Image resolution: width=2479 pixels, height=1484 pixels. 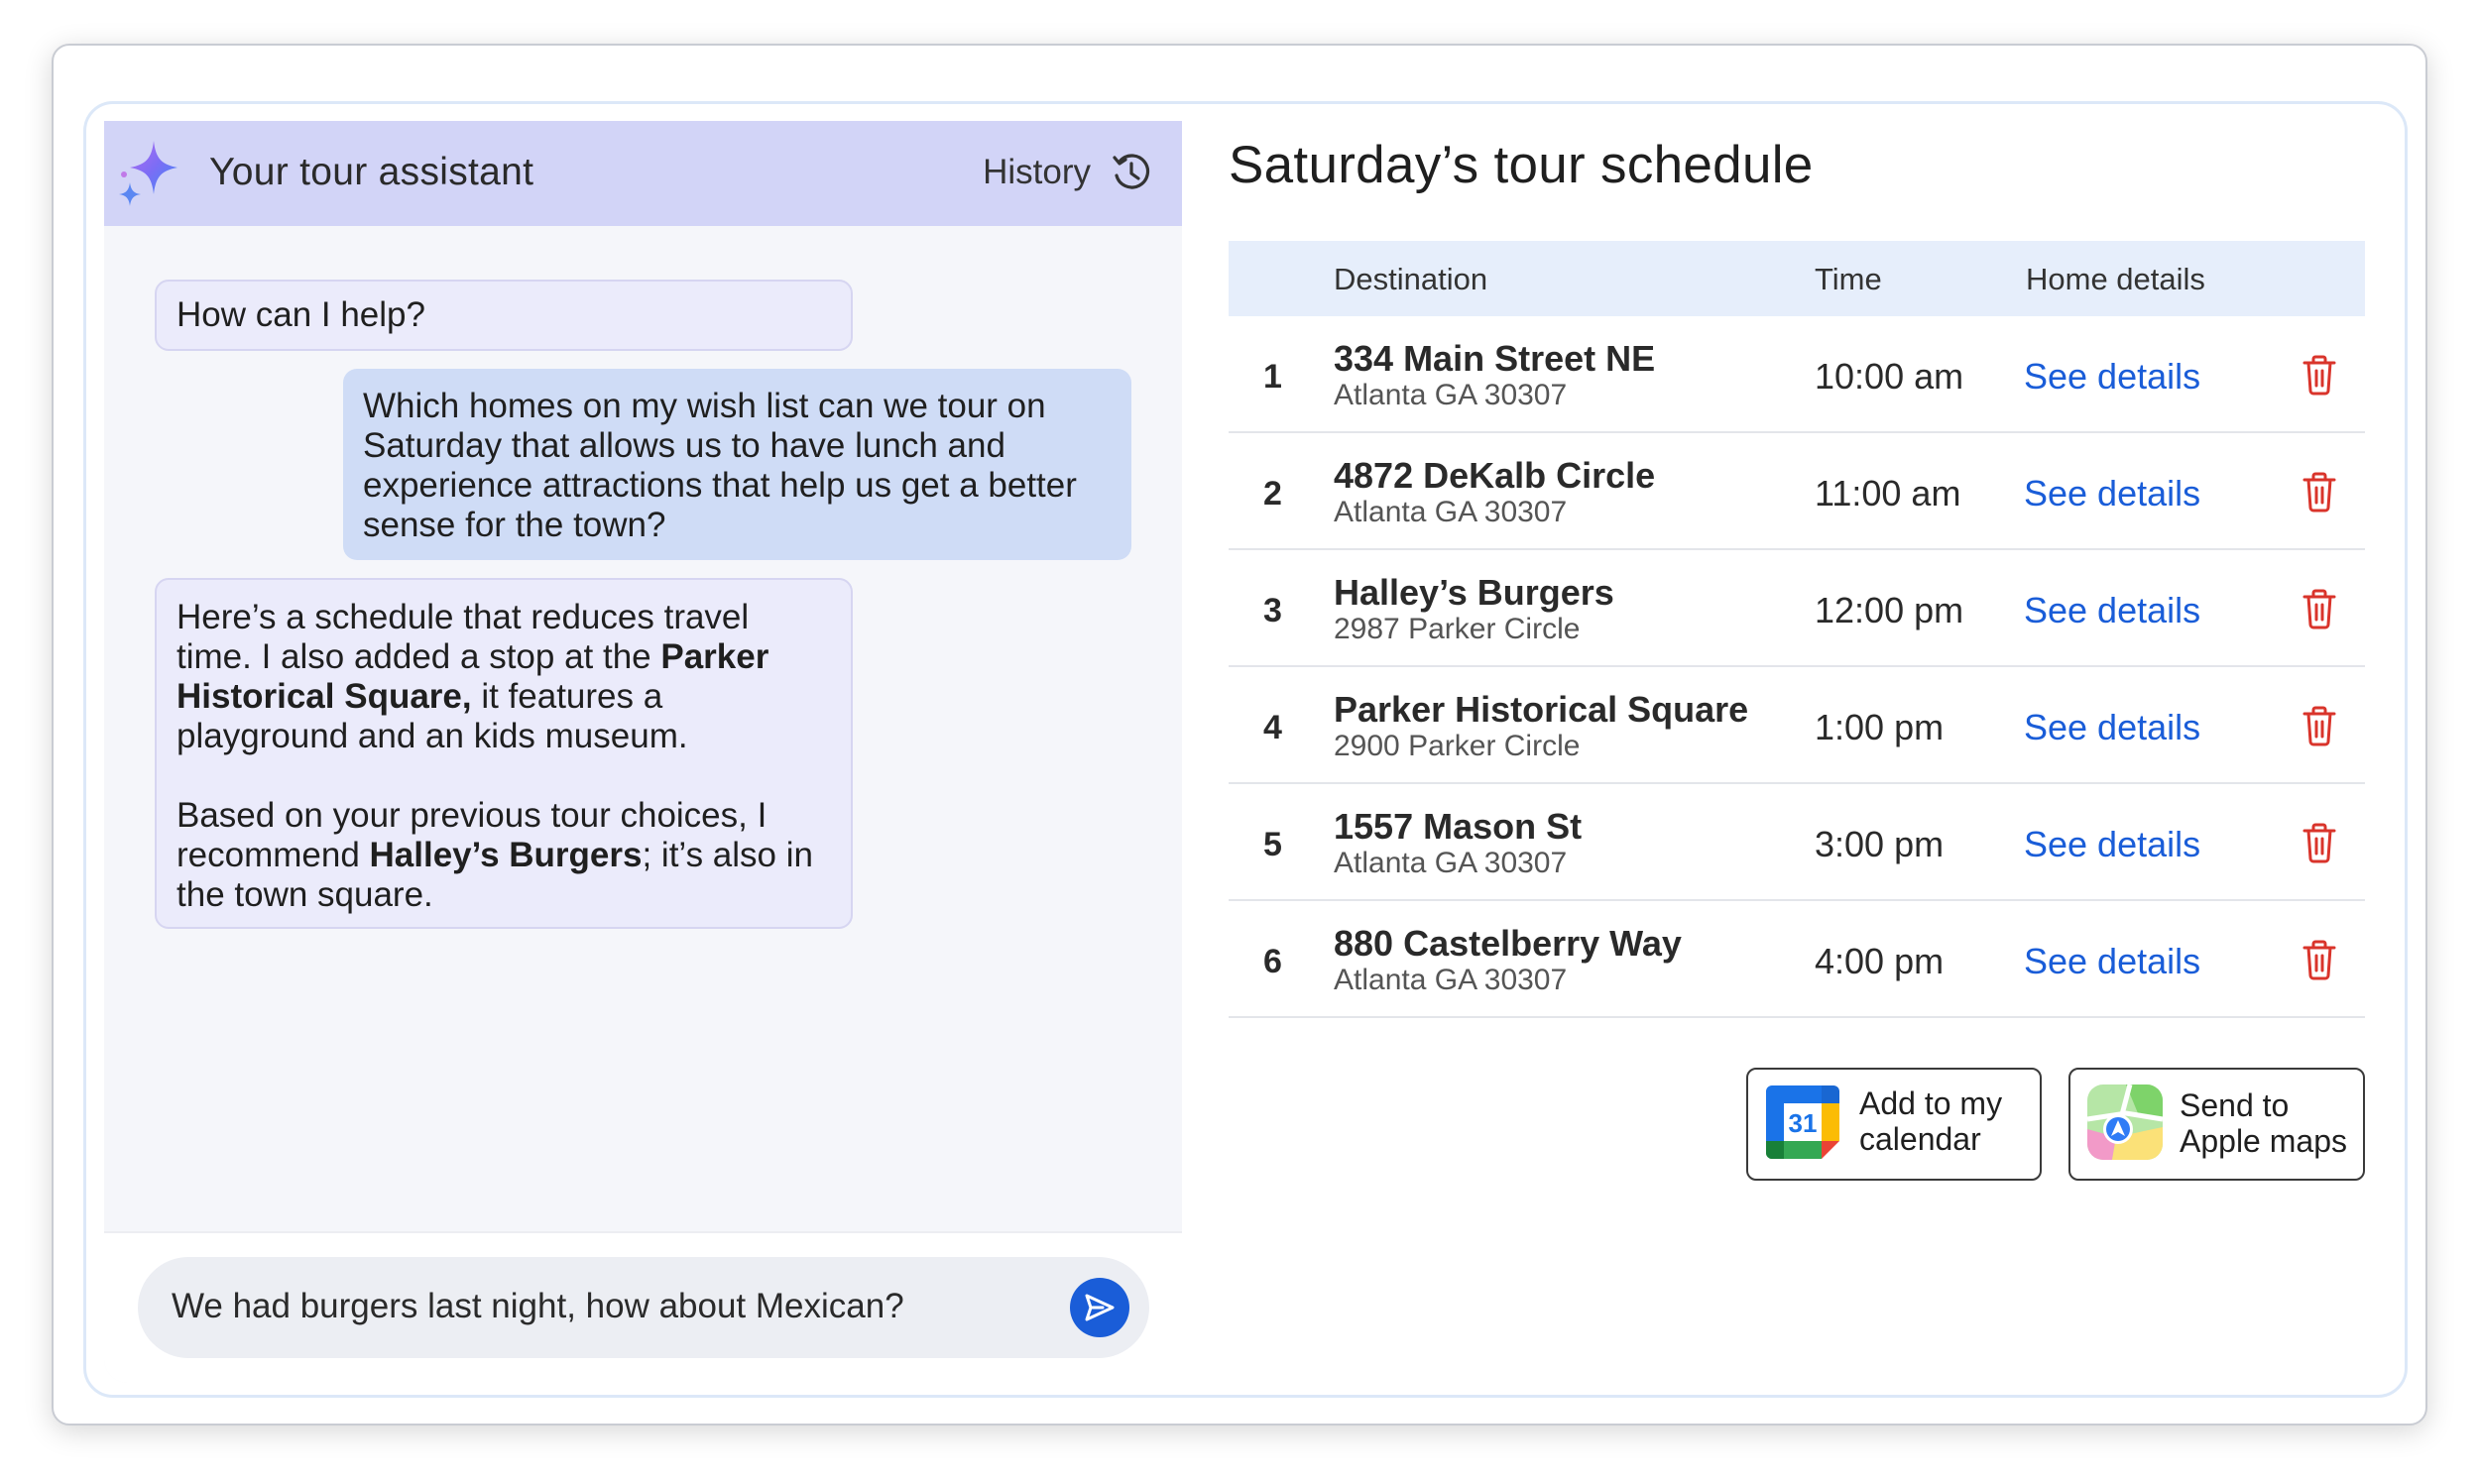 What do you see at coordinates (608, 1306) in the screenshot?
I see `chat-input` at bounding box center [608, 1306].